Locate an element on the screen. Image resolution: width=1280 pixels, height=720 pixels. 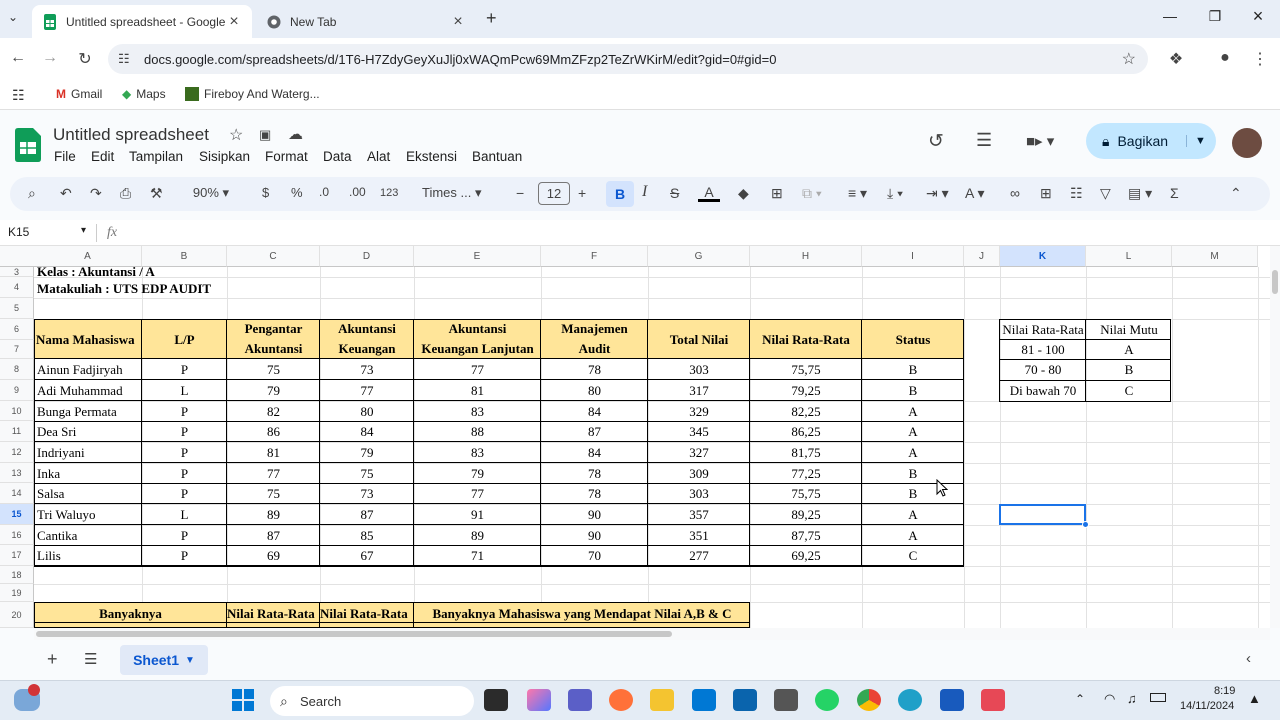
bookmark-maps: ◆ Maps is located at coordinates (144, 94).